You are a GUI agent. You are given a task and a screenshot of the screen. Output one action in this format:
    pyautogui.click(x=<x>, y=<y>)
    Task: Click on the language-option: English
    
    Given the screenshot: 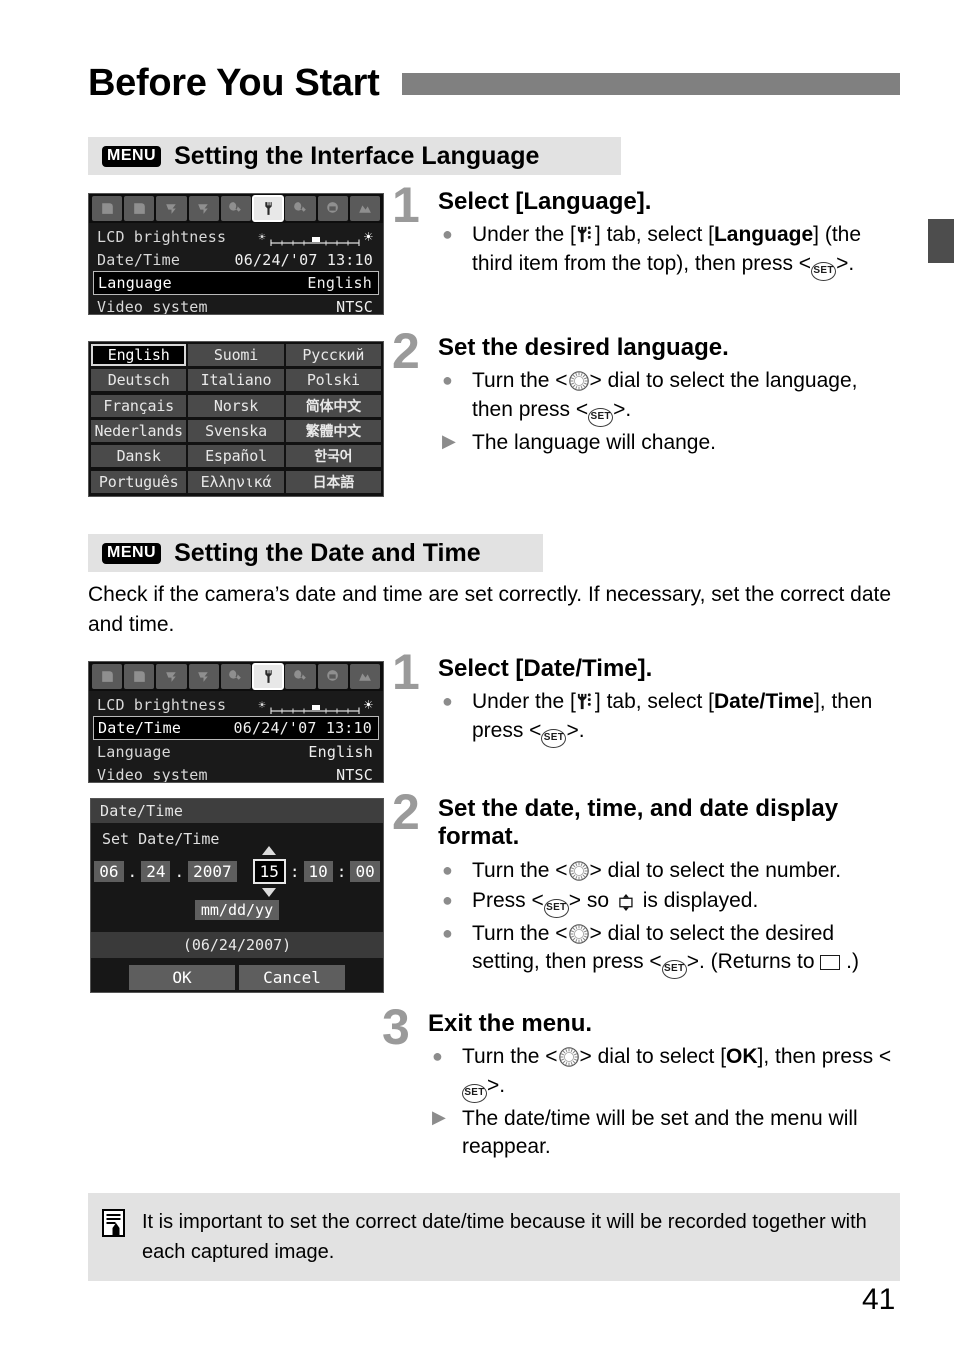 What is the action you would take?
    pyautogui.click(x=139, y=355)
    